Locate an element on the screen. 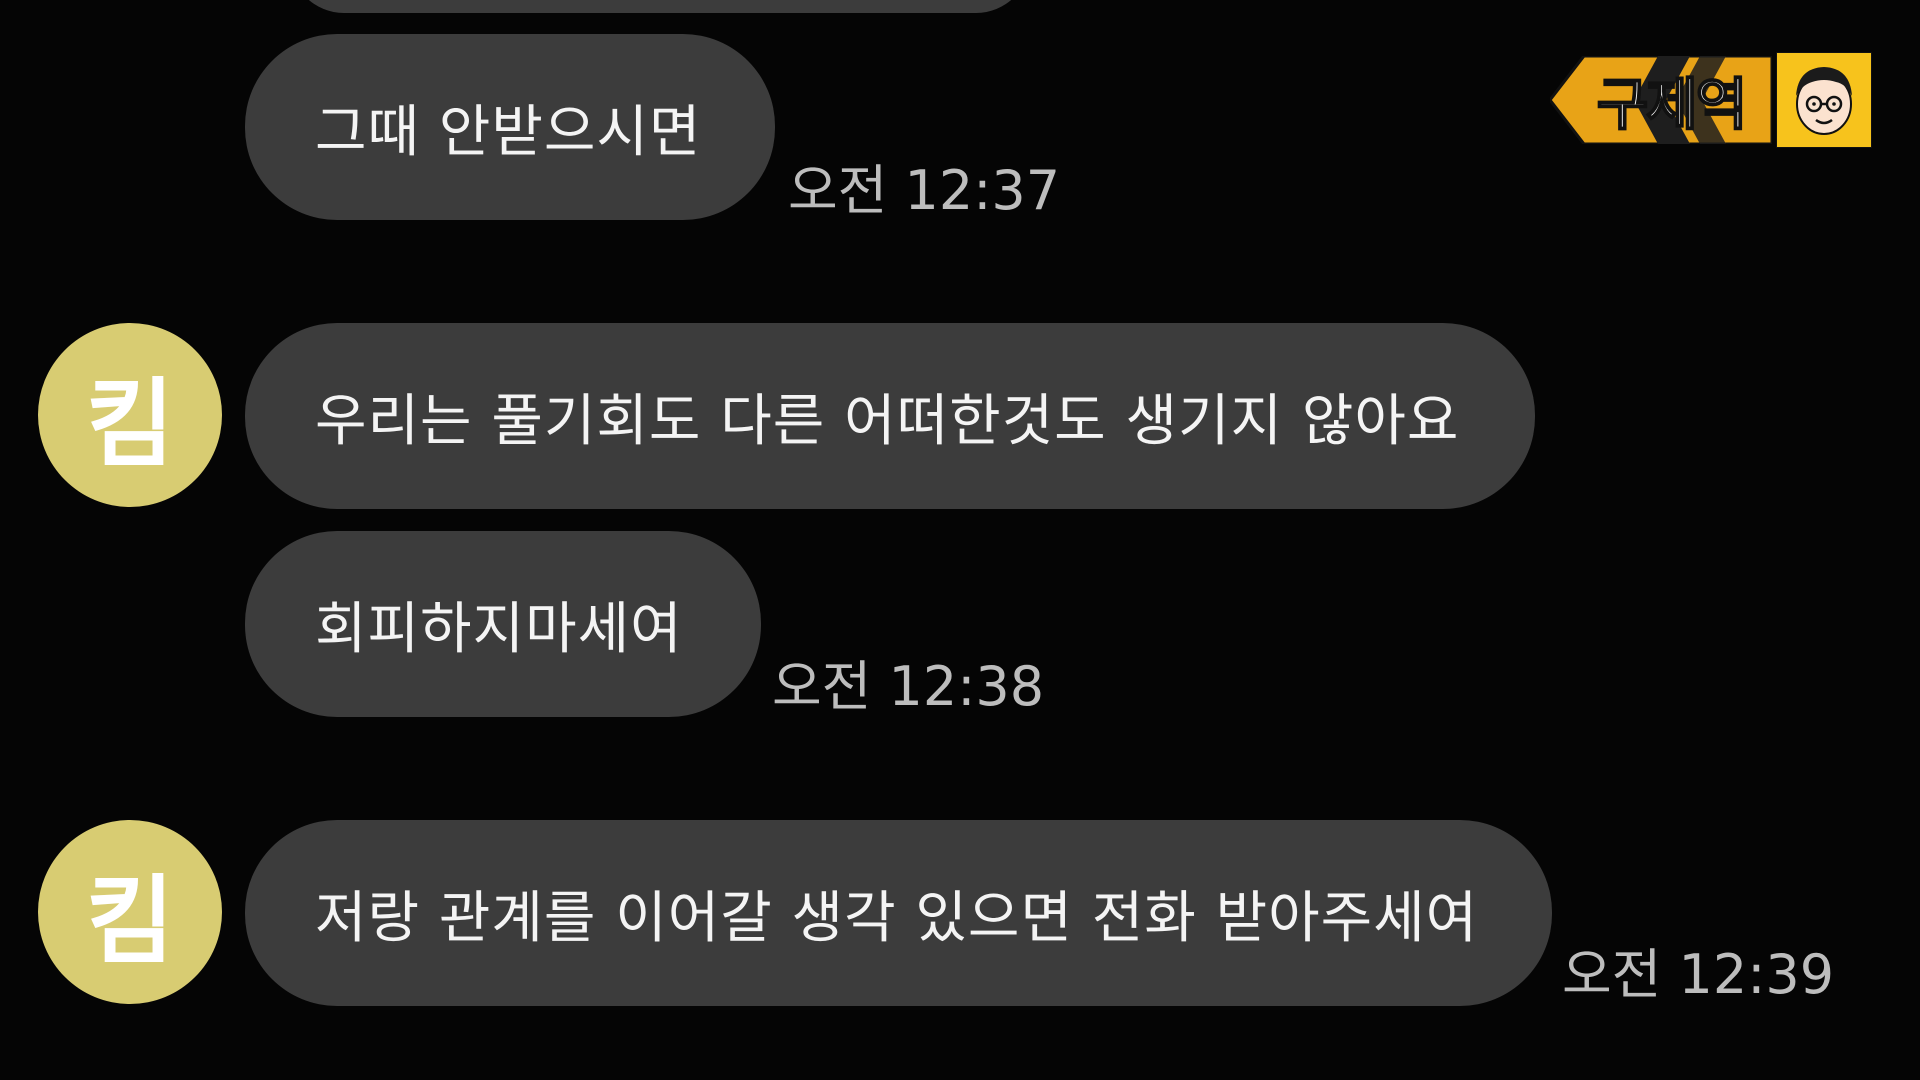 Image resolution: width=1920 pixels, height=1080 pixels. cartoon-face-icon is located at coordinates (1824, 100).